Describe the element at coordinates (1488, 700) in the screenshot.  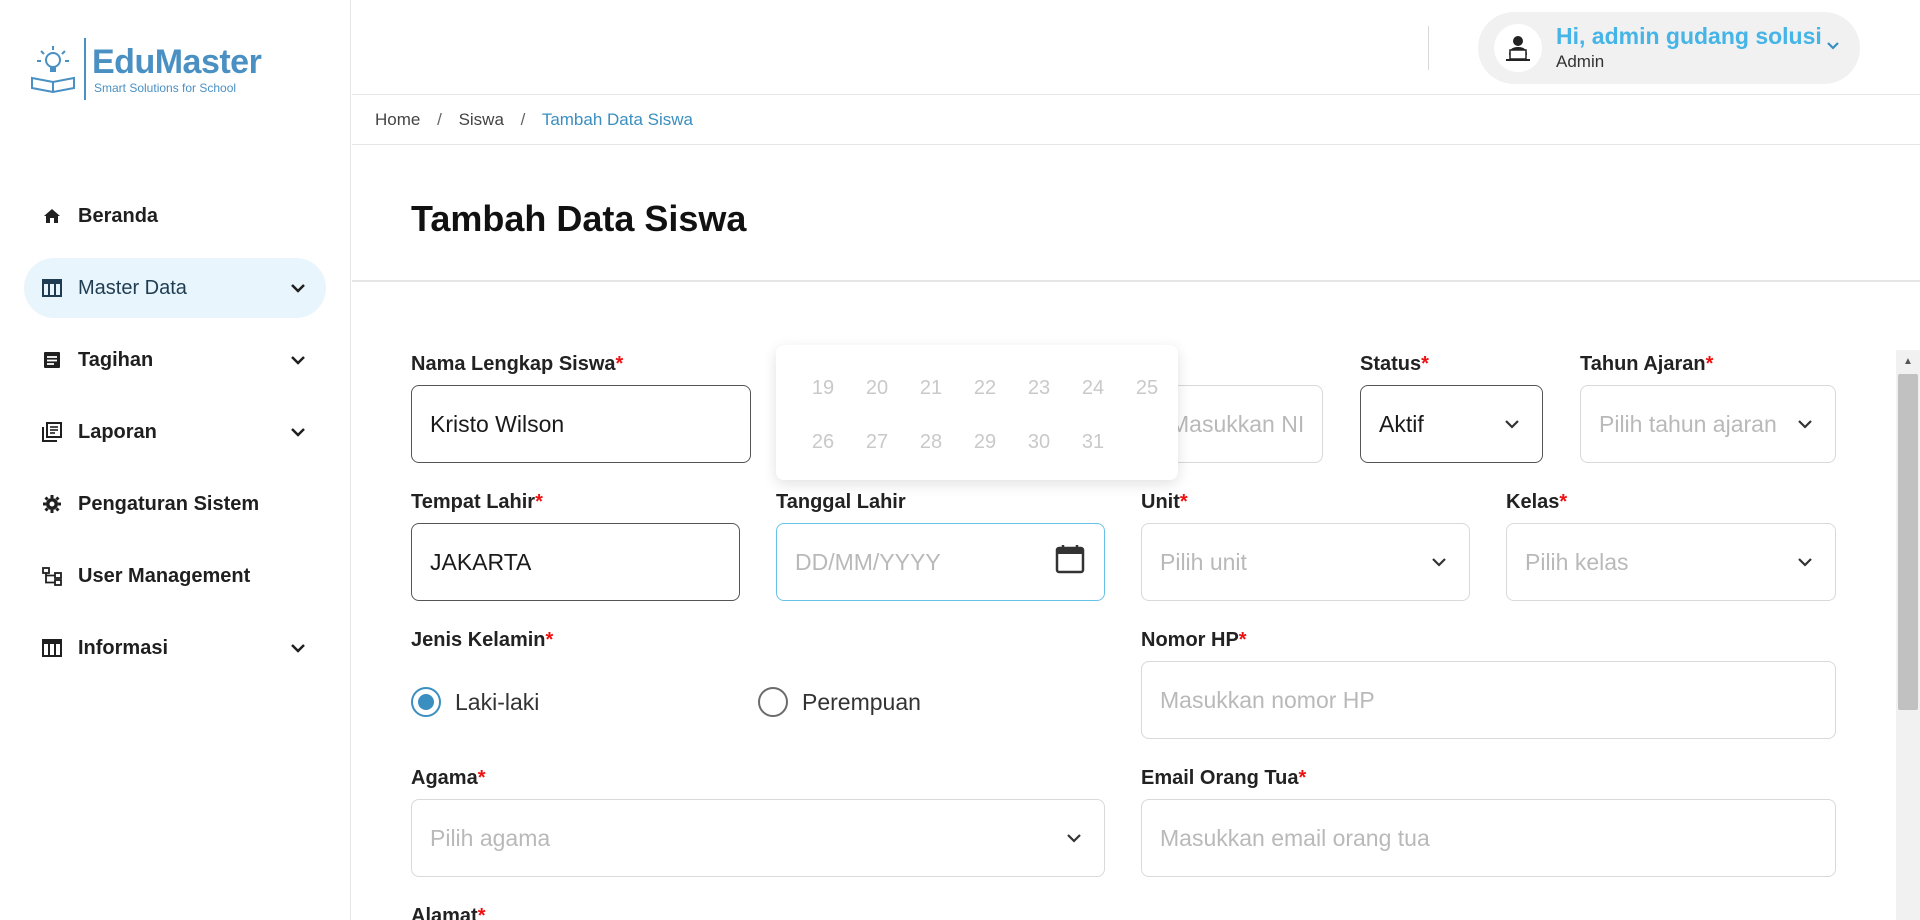
I see `nomor-hp-input: Masukkan nomor HP` at that location.